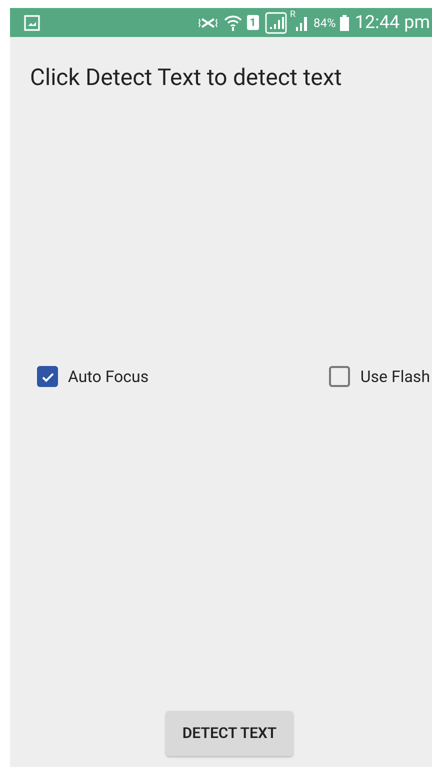 The height and width of the screenshot is (772, 432). What do you see at coordinates (379, 376) in the screenshot?
I see `checkbox: Use Flash` at bounding box center [379, 376].